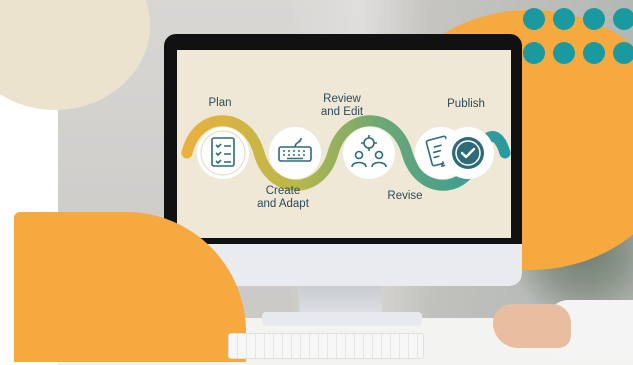 The width and height of the screenshot is (633, 365). I want to click on step-label-plan: Plan, so click(220, 103).